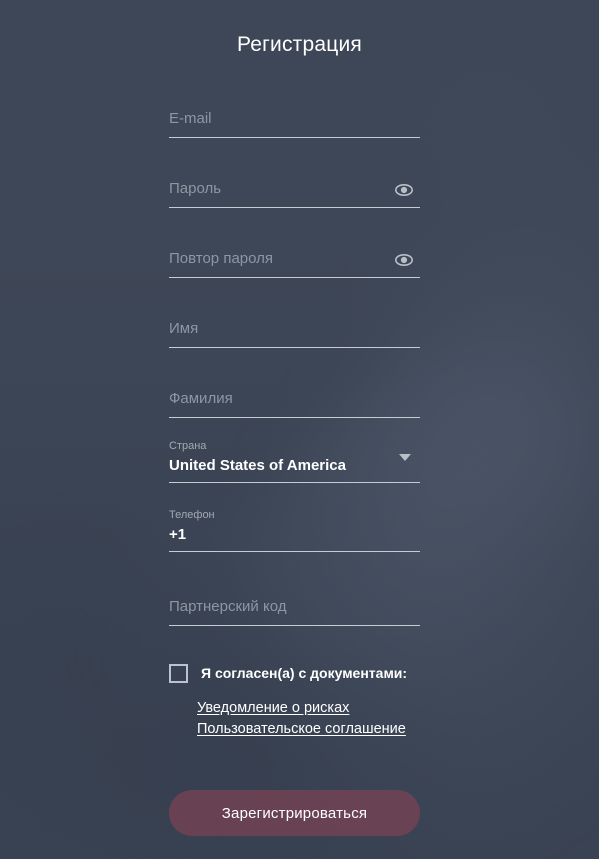 The width and height of the screenshot is (599, 859). What do you see at coordinates (294, 813) in the screenshot?
I see `register-button: Зарегистрироваться` at bounding box center [294, 813].